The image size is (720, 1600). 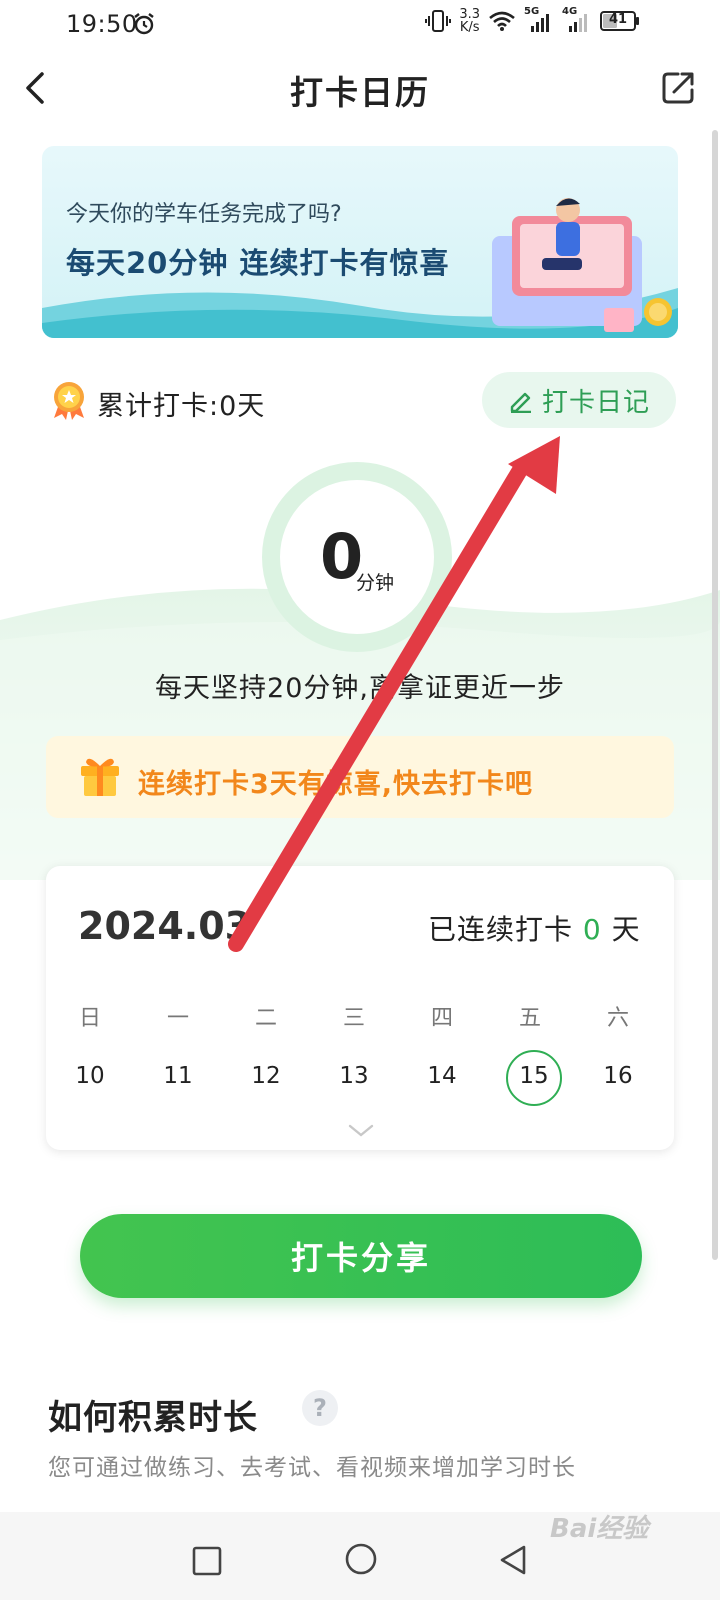 What do you see at coordinates (520, 402) in the screenshot?
I see `edit-icon` at bounding box center [520, 402].